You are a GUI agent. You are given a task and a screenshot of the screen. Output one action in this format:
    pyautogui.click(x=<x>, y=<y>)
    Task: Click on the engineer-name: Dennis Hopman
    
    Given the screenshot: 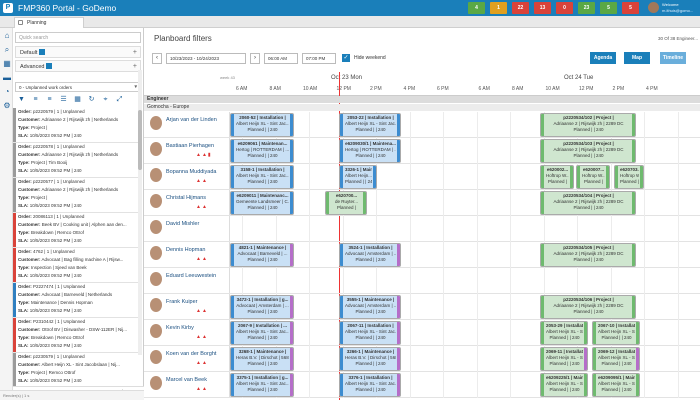 What is the action you would take?
    pyautogui.click(x=185, y=250)
    